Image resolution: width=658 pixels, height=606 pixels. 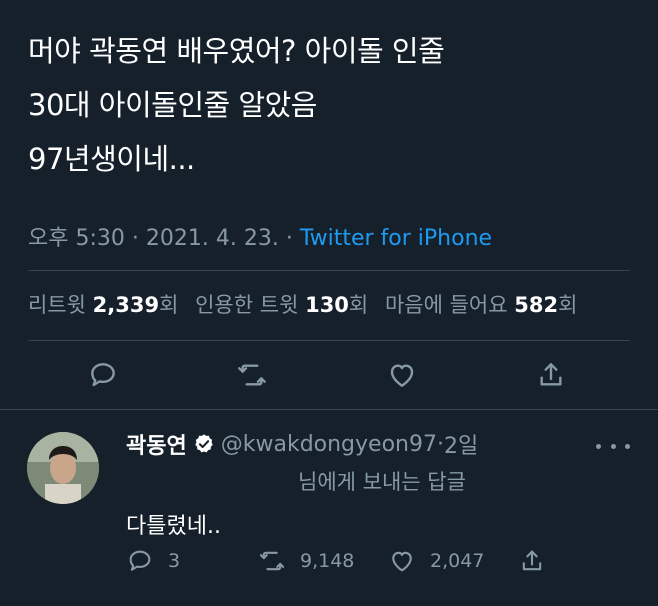 I want to click on reply-like-button: 2,047, so click(x=436, y=561).